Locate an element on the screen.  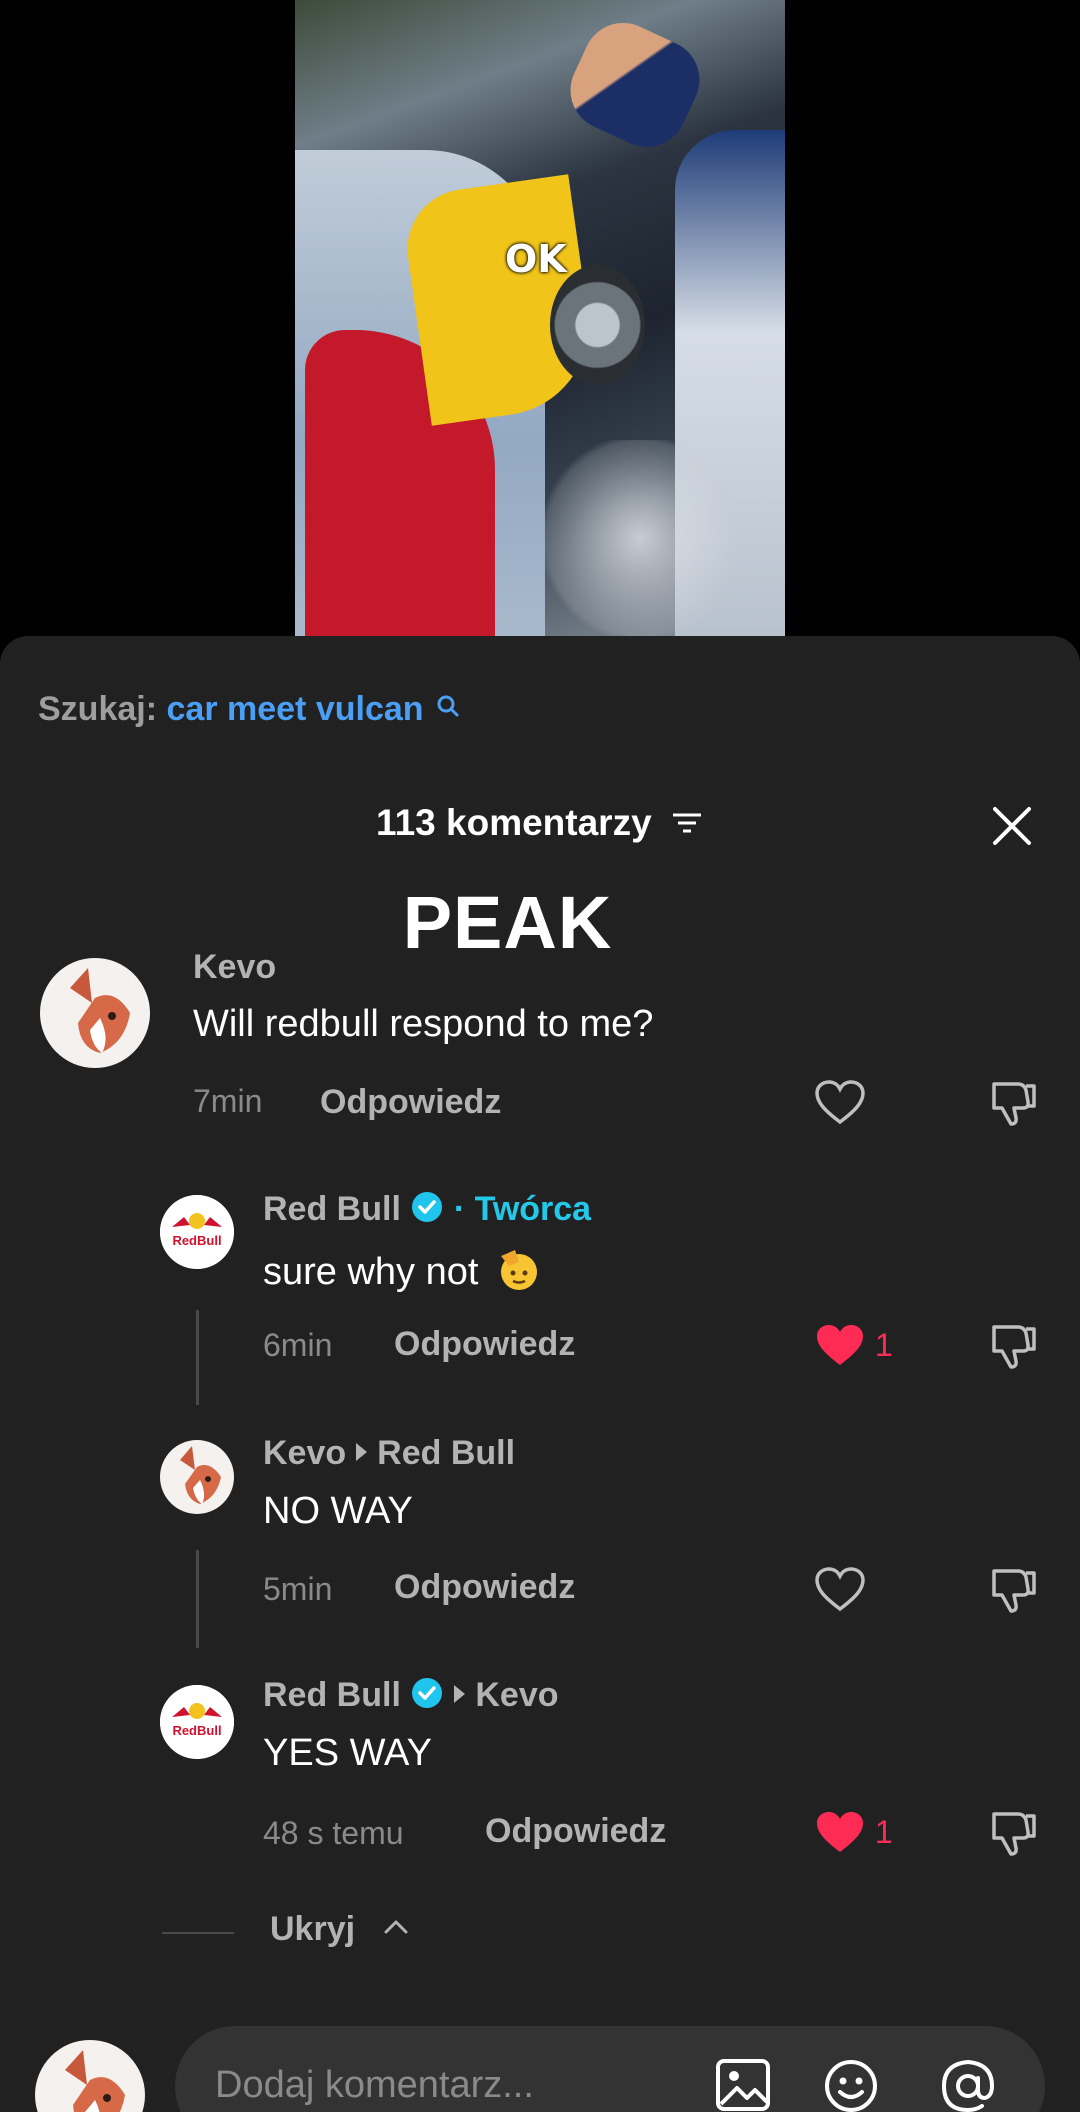
reply-header: Red Bull Kevo is located at coordinates (411, 1697).